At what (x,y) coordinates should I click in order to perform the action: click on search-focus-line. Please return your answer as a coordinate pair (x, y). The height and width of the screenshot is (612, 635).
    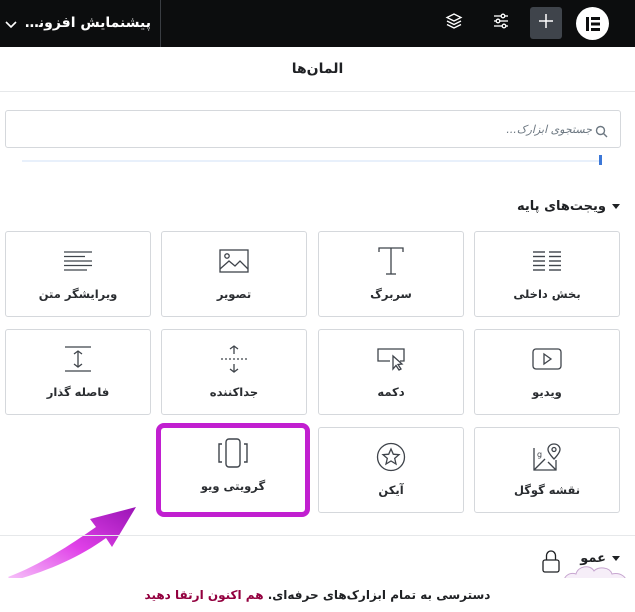
    Looking at the image, I should click on (312, 161).